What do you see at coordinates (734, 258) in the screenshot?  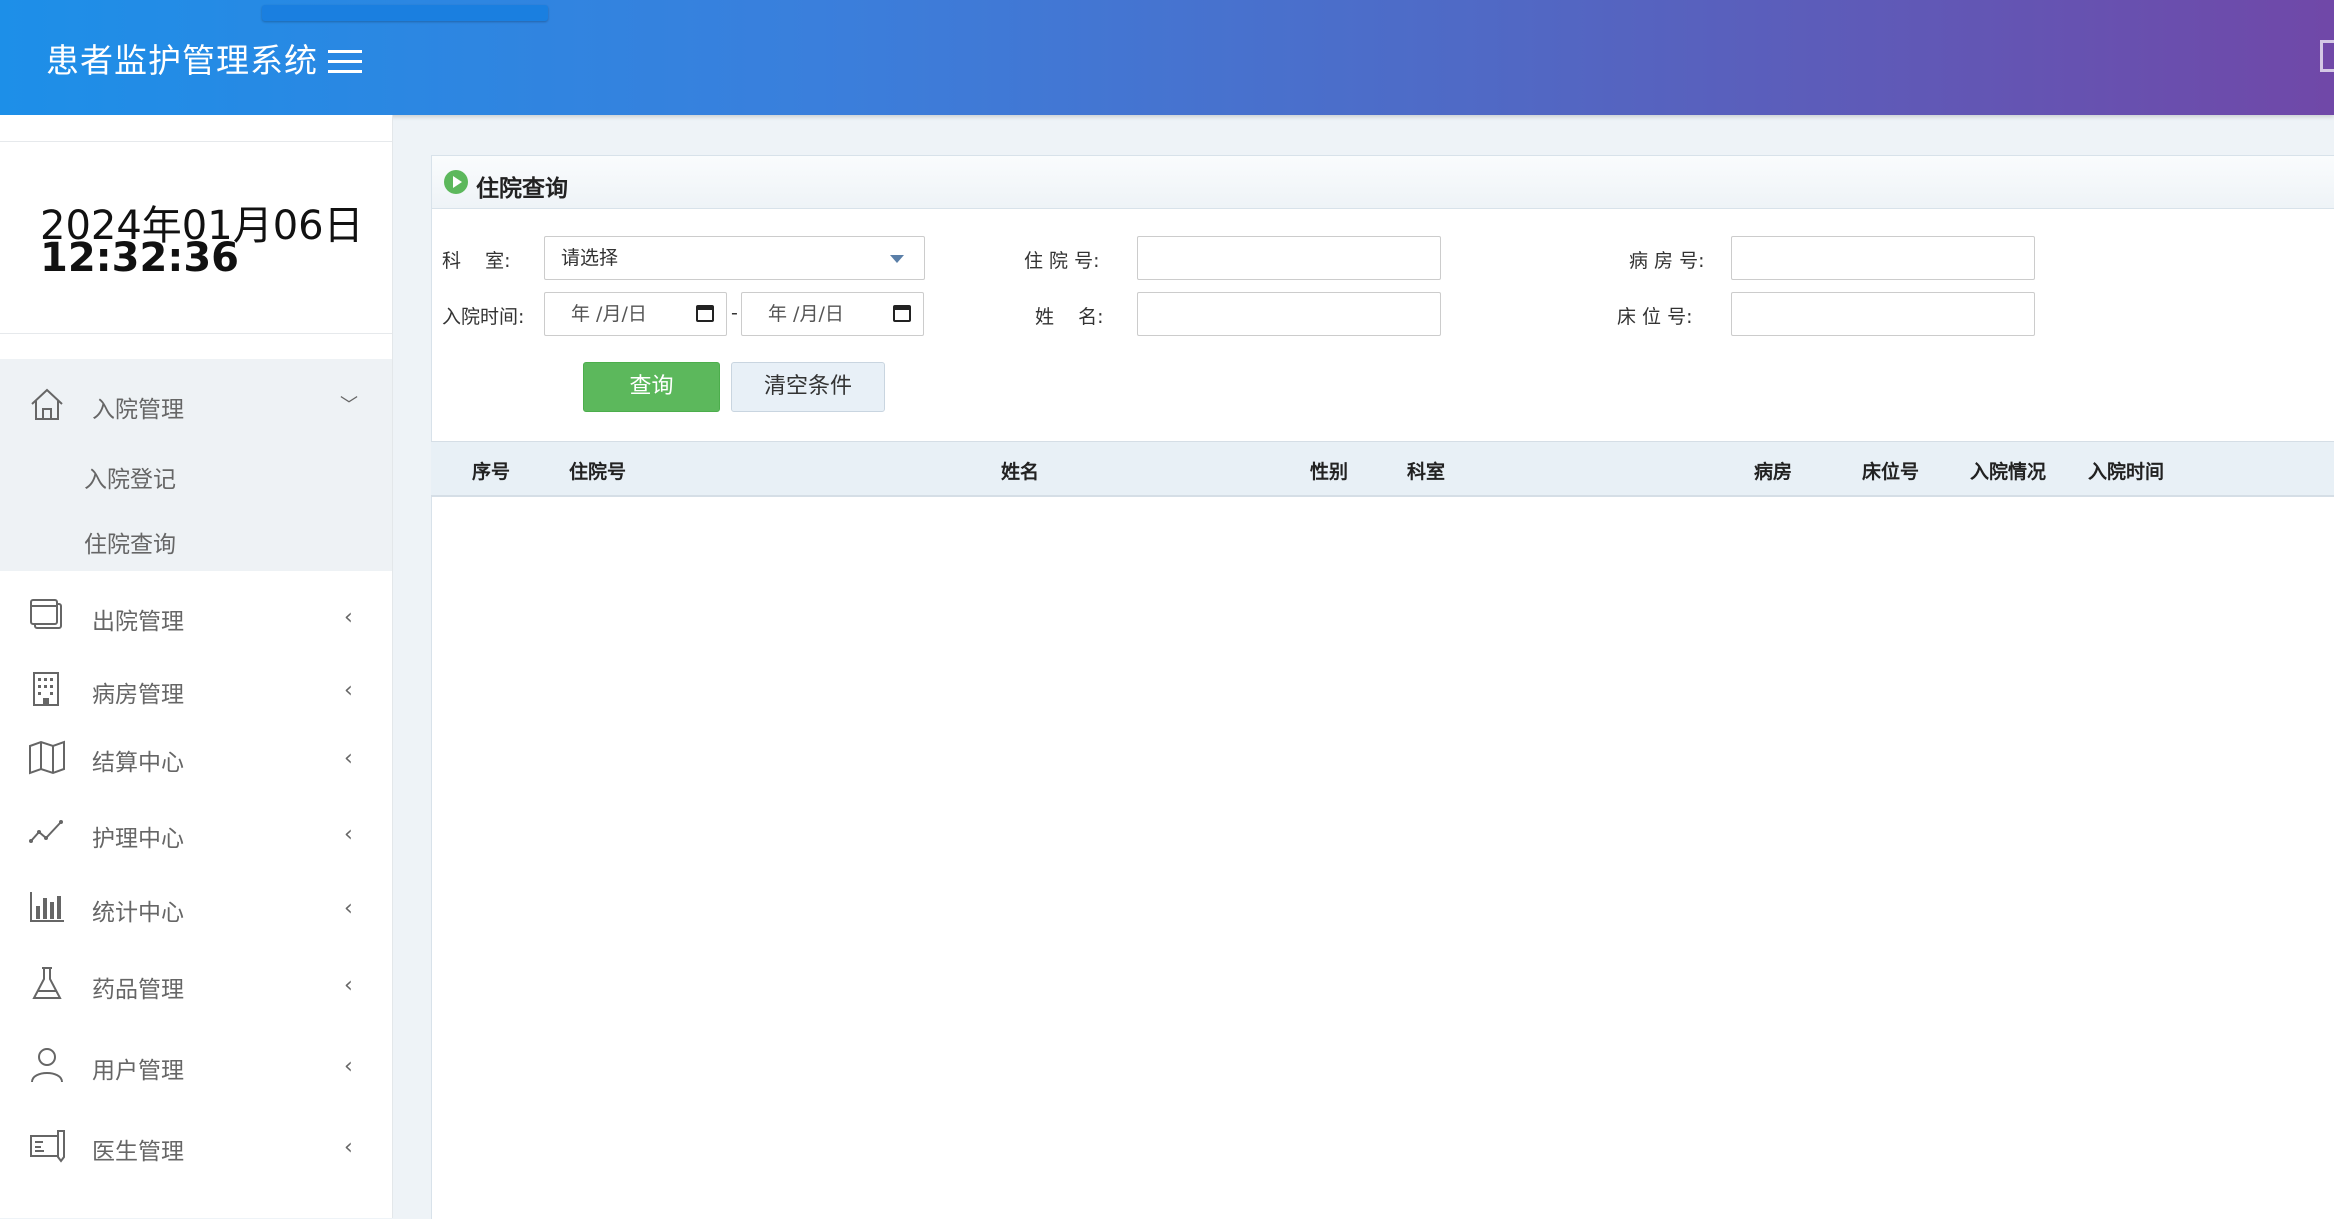 I see `department-select: 请选择` at bounding box center [734, 258].